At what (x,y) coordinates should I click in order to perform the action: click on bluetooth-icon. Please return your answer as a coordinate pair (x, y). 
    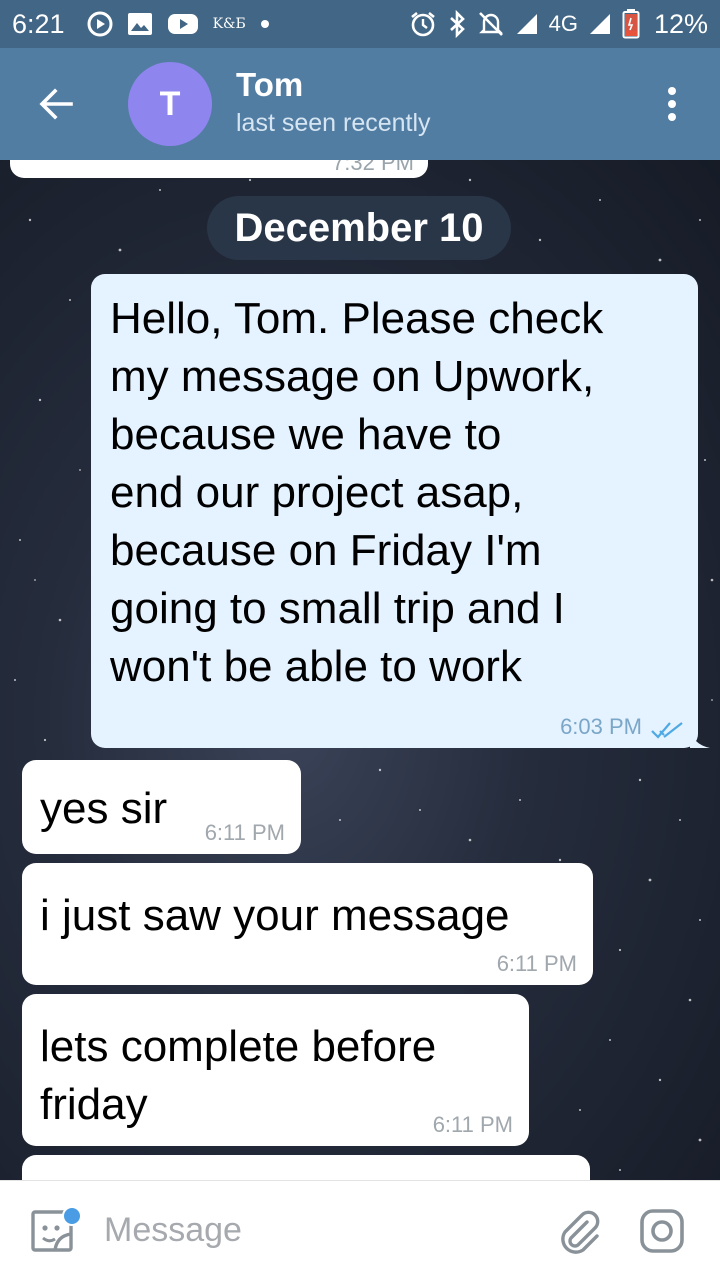
    Looking at the image, I should click on (457, 24).